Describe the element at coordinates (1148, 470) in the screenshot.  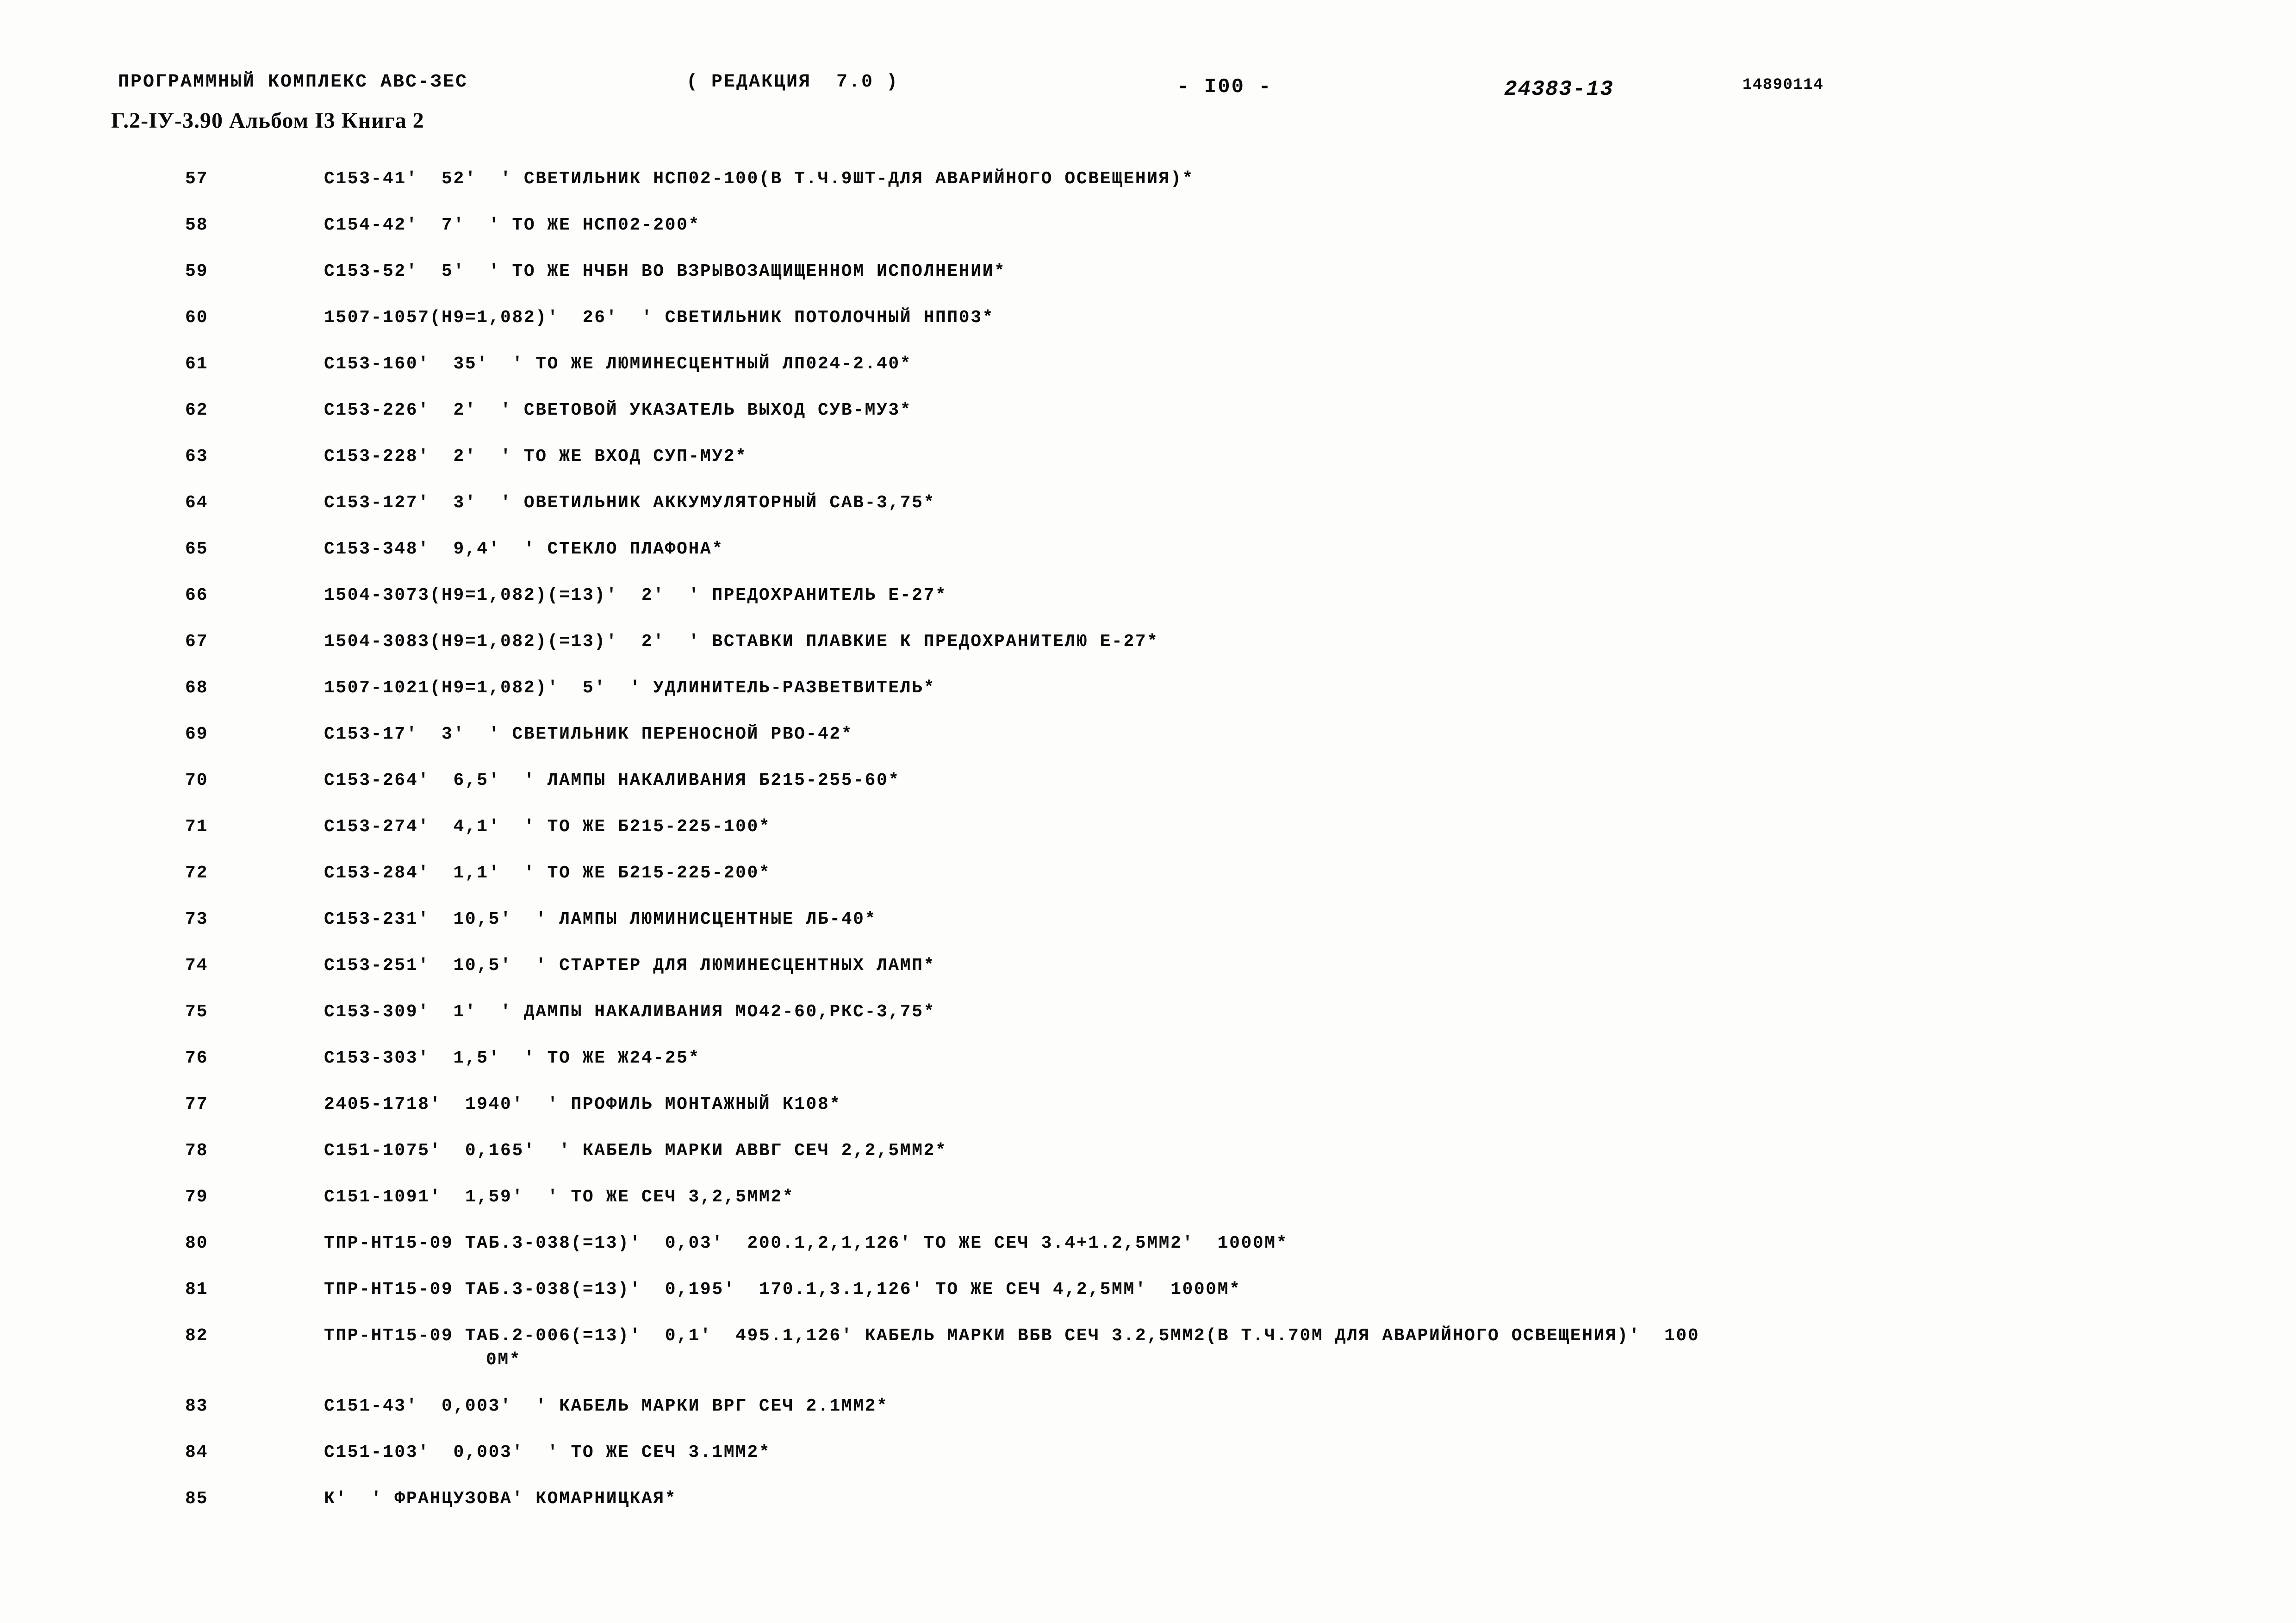
I see `listing-row: 63 С153-228′ 2′ ′ ТО ЖЕ ВХОД СУП-МУ2*` at that location.